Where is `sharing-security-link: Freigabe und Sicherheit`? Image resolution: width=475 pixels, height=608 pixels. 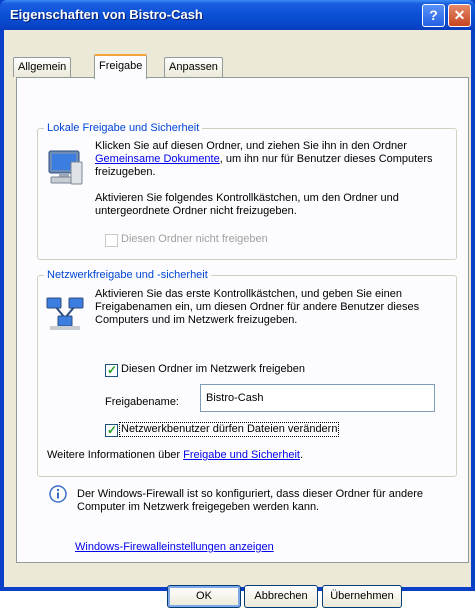
sharing-security-link: Freigabe und Sicherheit is located at coordinates (241, 455).